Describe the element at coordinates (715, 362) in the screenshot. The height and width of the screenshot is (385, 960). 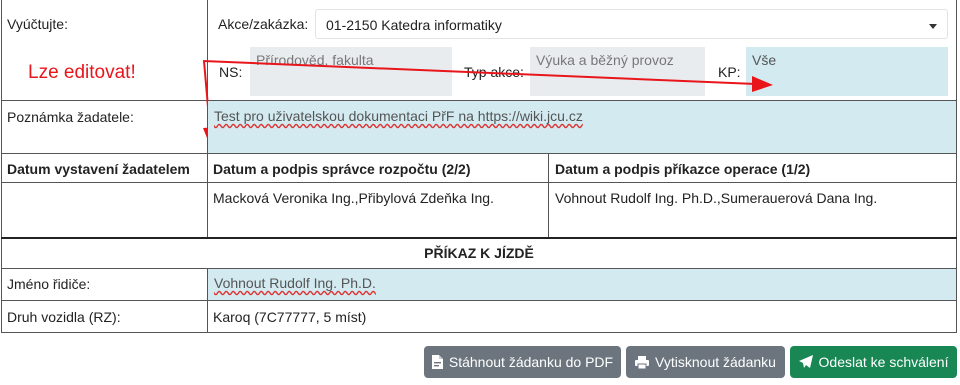
I see `print-label: Vytisknout žádanku` at that location.